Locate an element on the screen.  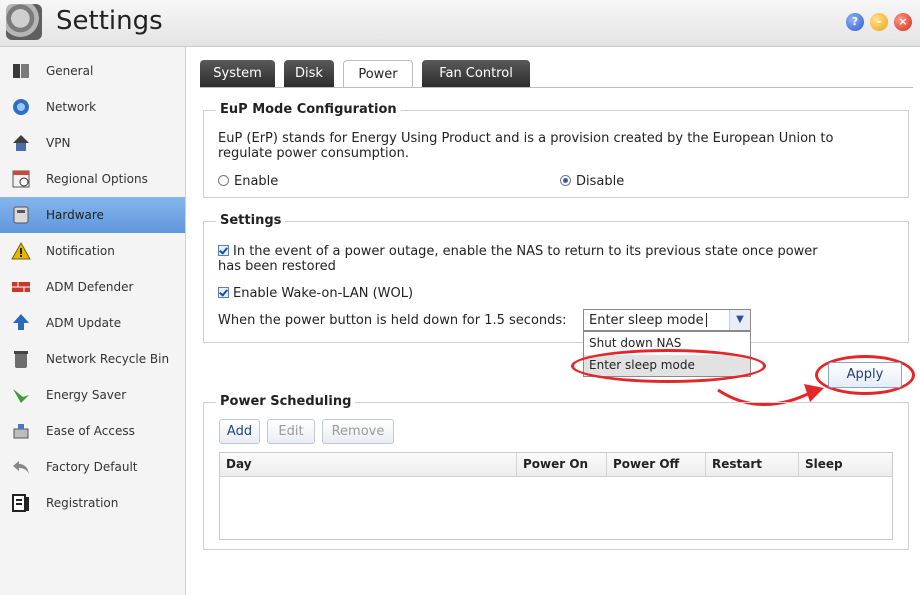
wol-label: Enable Wake-on-LAN (WOL) is located at coordinates (323, 293).